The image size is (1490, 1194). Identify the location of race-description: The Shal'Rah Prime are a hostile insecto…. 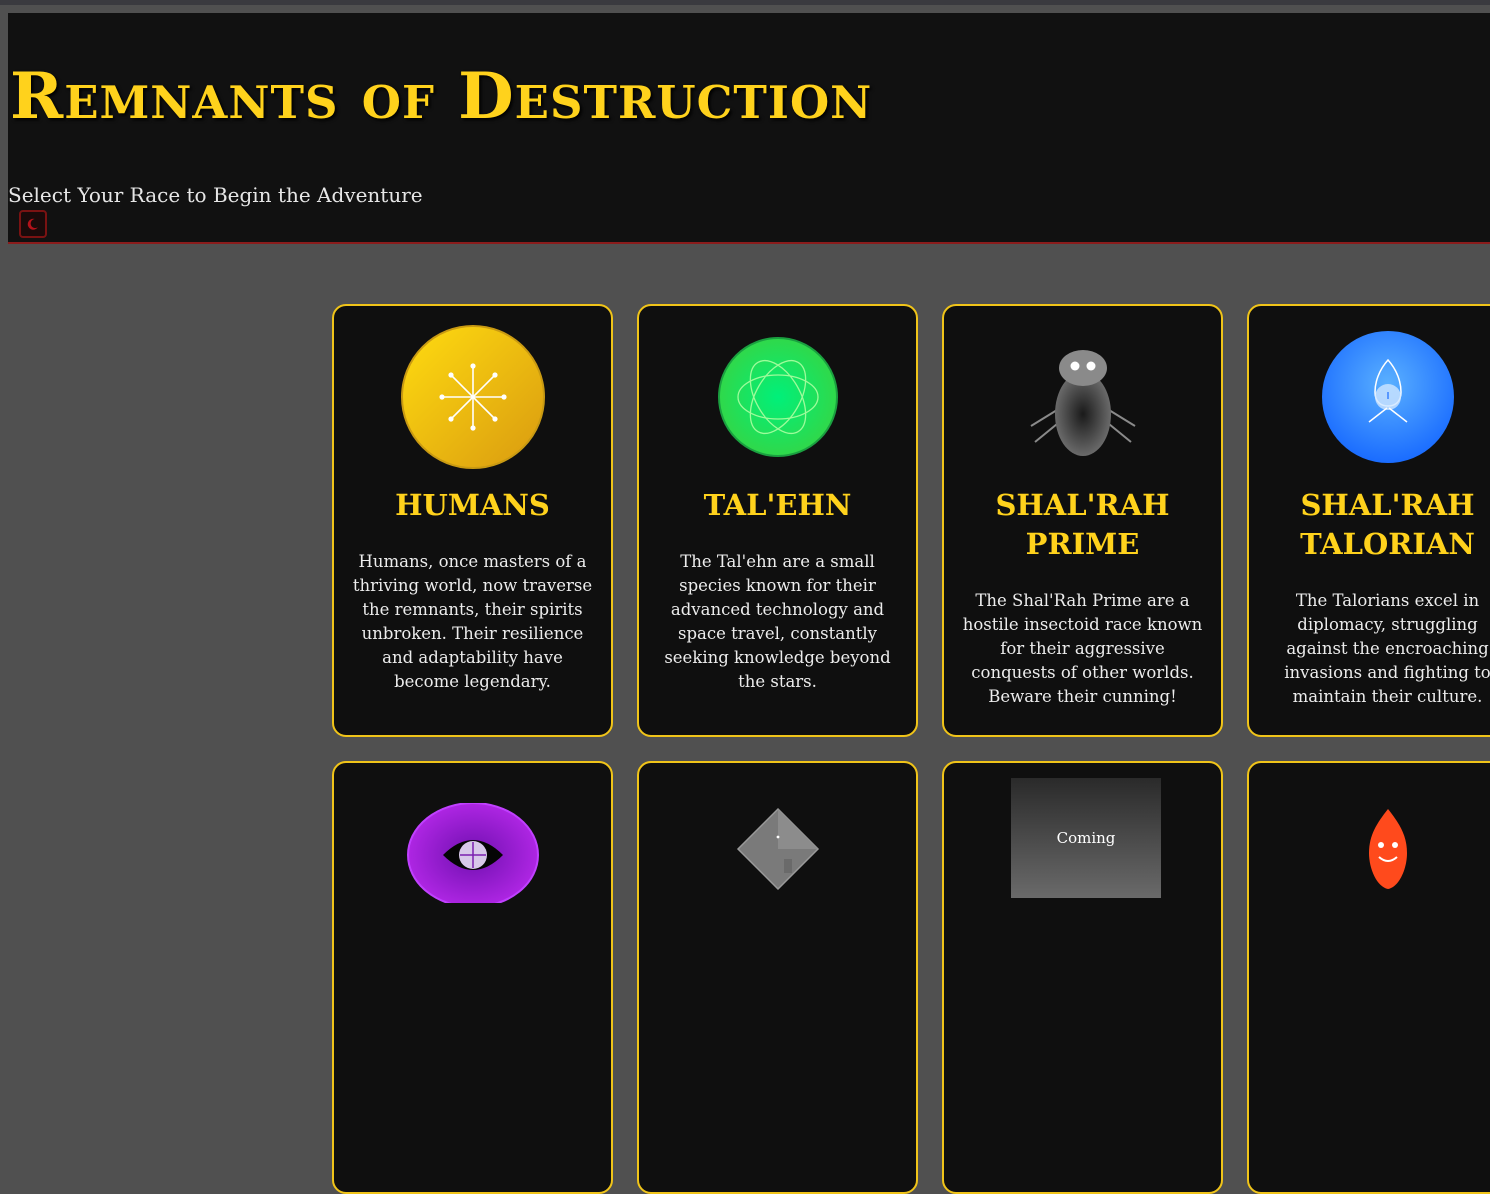
(1082, 648).